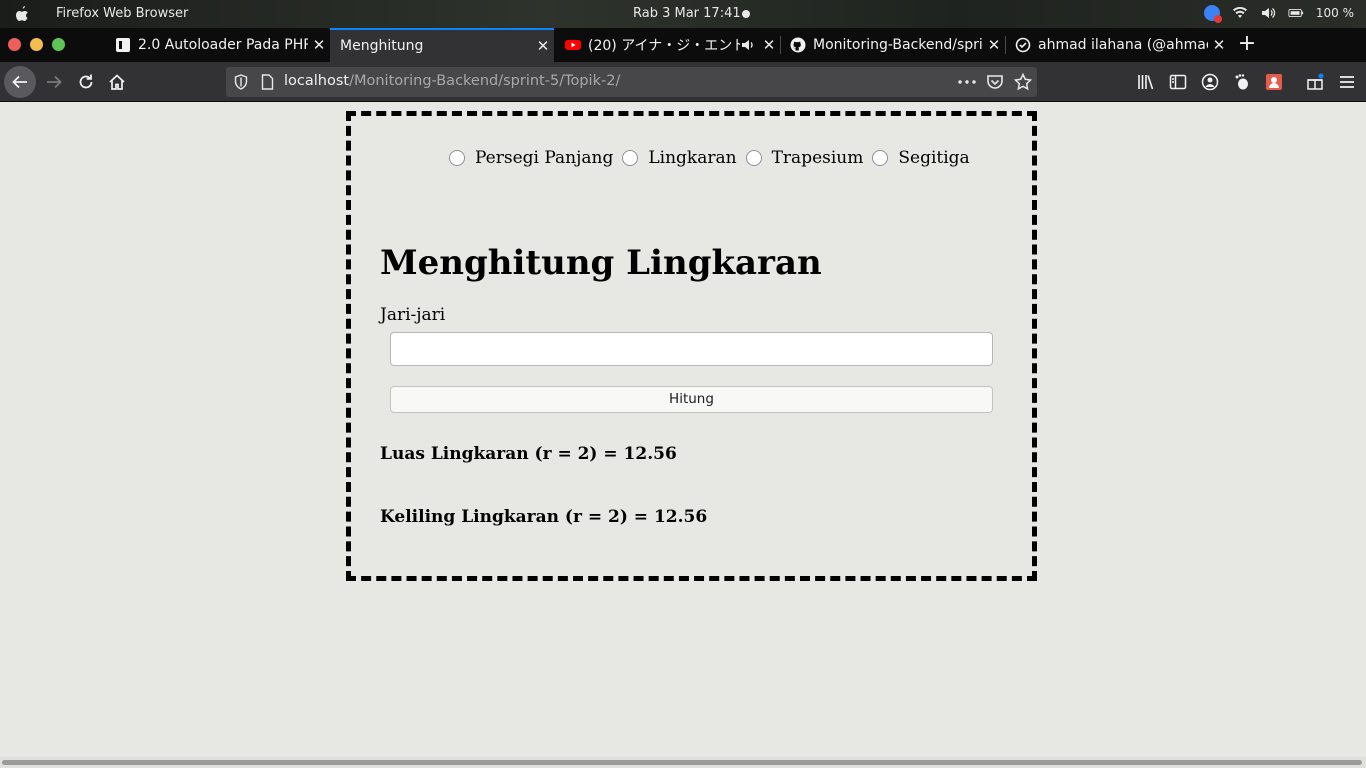 This screenshot has width=1366, height=768. What do you see at coordinates (1212, 14) in the screenshot?
I see `notification-icon` at bounding box center [1212, 14].